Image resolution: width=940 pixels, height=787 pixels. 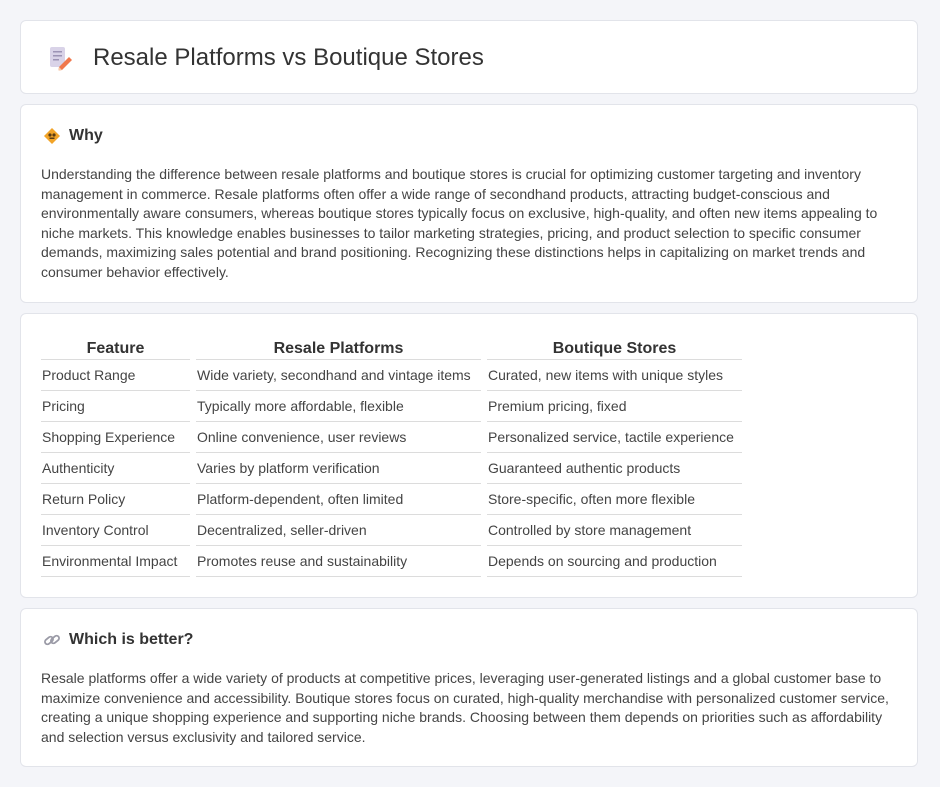 What do you see at coordinates (614, 437) in the screenshot?
I see `cell-boutique: Personalized service, tactile experience` at bounding box center [614, 437].